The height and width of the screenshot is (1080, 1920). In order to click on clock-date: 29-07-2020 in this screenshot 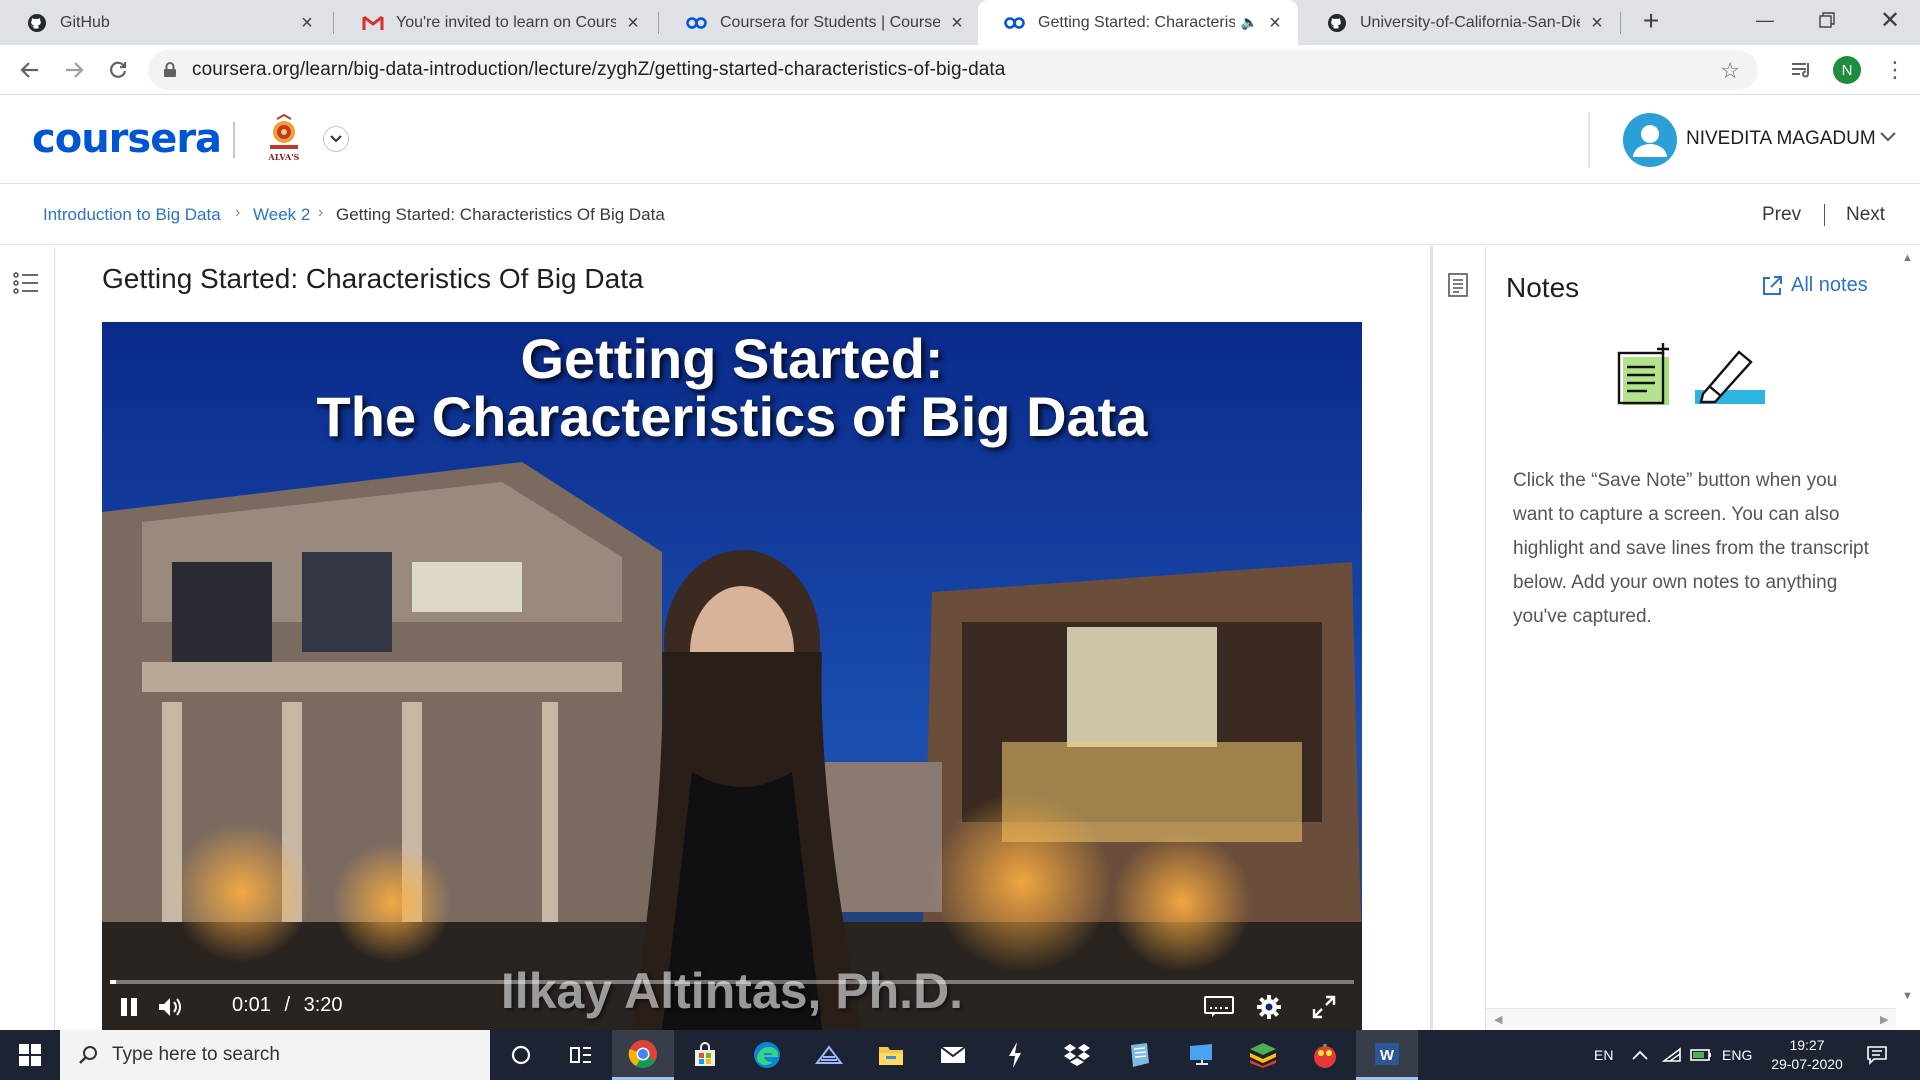, I will do `click(1807, 1064)`.